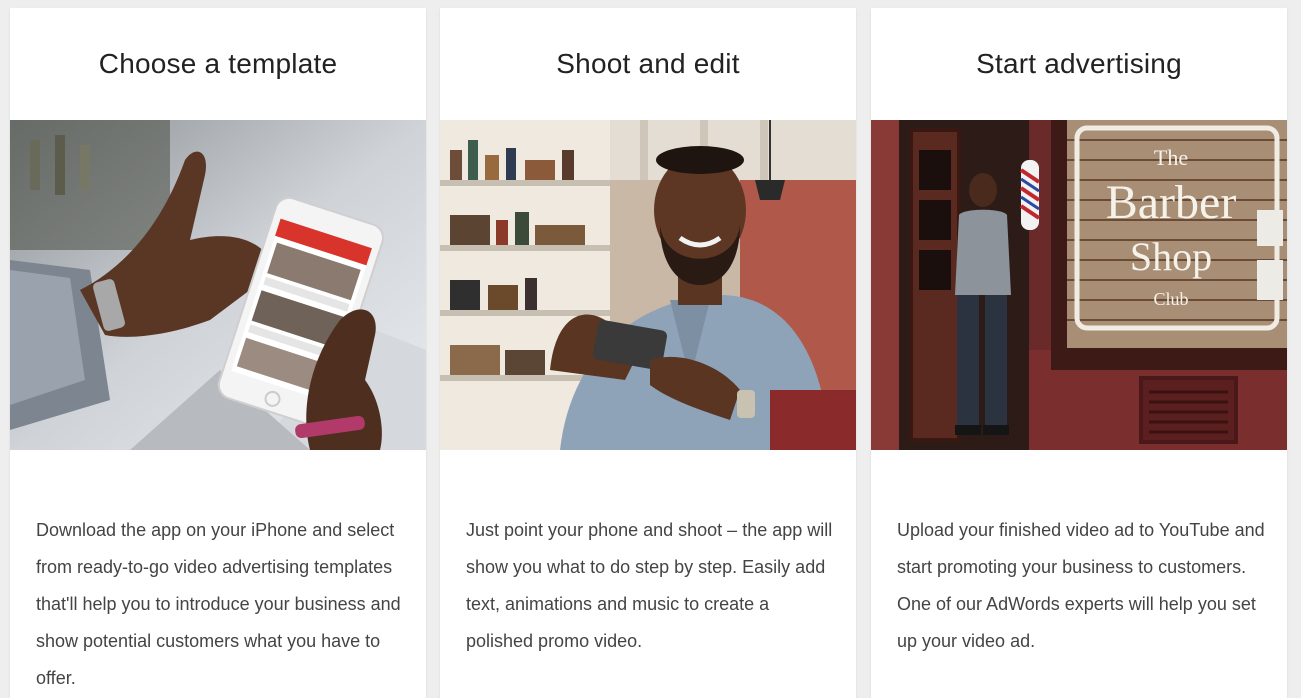  I want to click on step-title: Shoot and edit, so click(648, 63).